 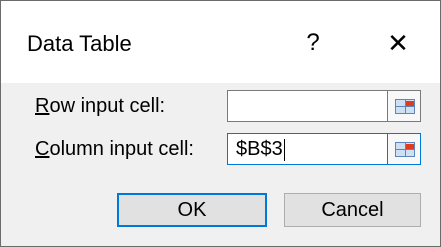 What do you see at coordinates (42, 106) in the screenshot?
I see `row-input-label-hotkey: R` at bounding box center [42, 106].